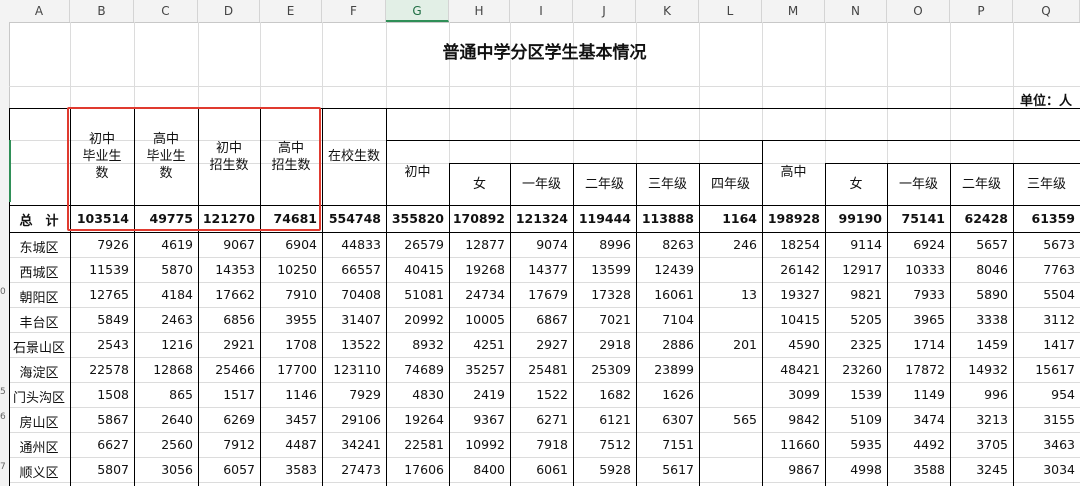  What do you see at coordinates (665, 269) in the screenshot?
I see `table-cell: 12439` at bounding box center [665, 269].